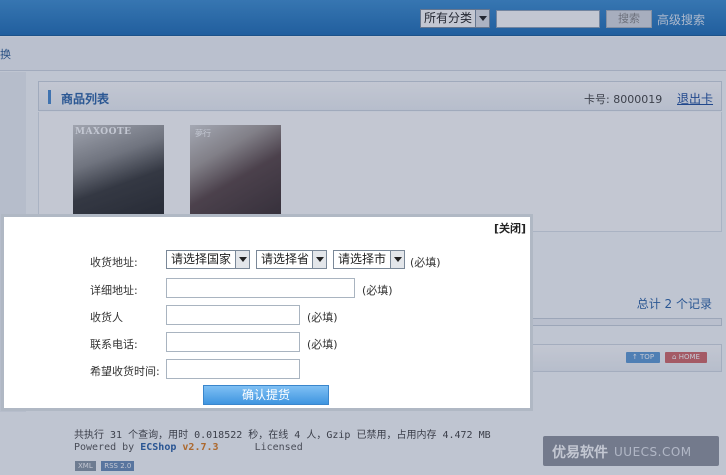  What do you see at coordinates (266, 395) in the screenshot?
I see `confirm-pickup-button: 确认提货` at bounding box center [266, 395].